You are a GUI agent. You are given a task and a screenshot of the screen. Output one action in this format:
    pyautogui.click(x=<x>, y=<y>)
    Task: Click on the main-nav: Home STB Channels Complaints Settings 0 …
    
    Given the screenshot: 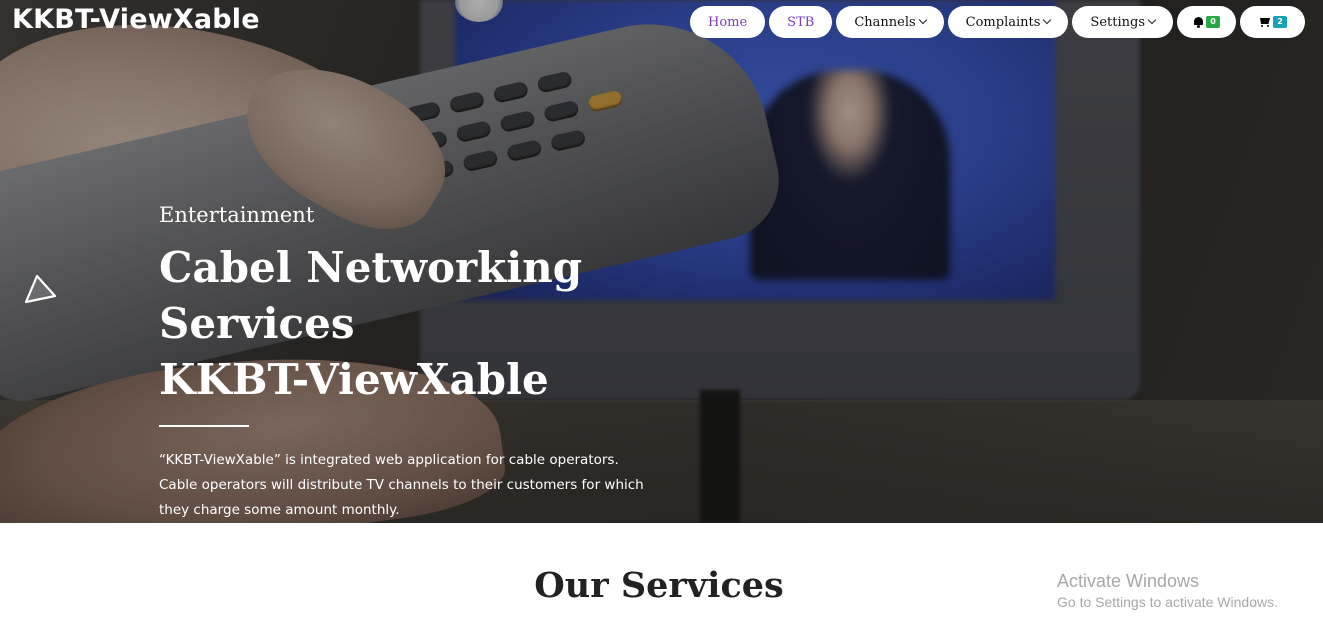 What is the action you would take?
    pyautogui.click(x=997, y=22)
    